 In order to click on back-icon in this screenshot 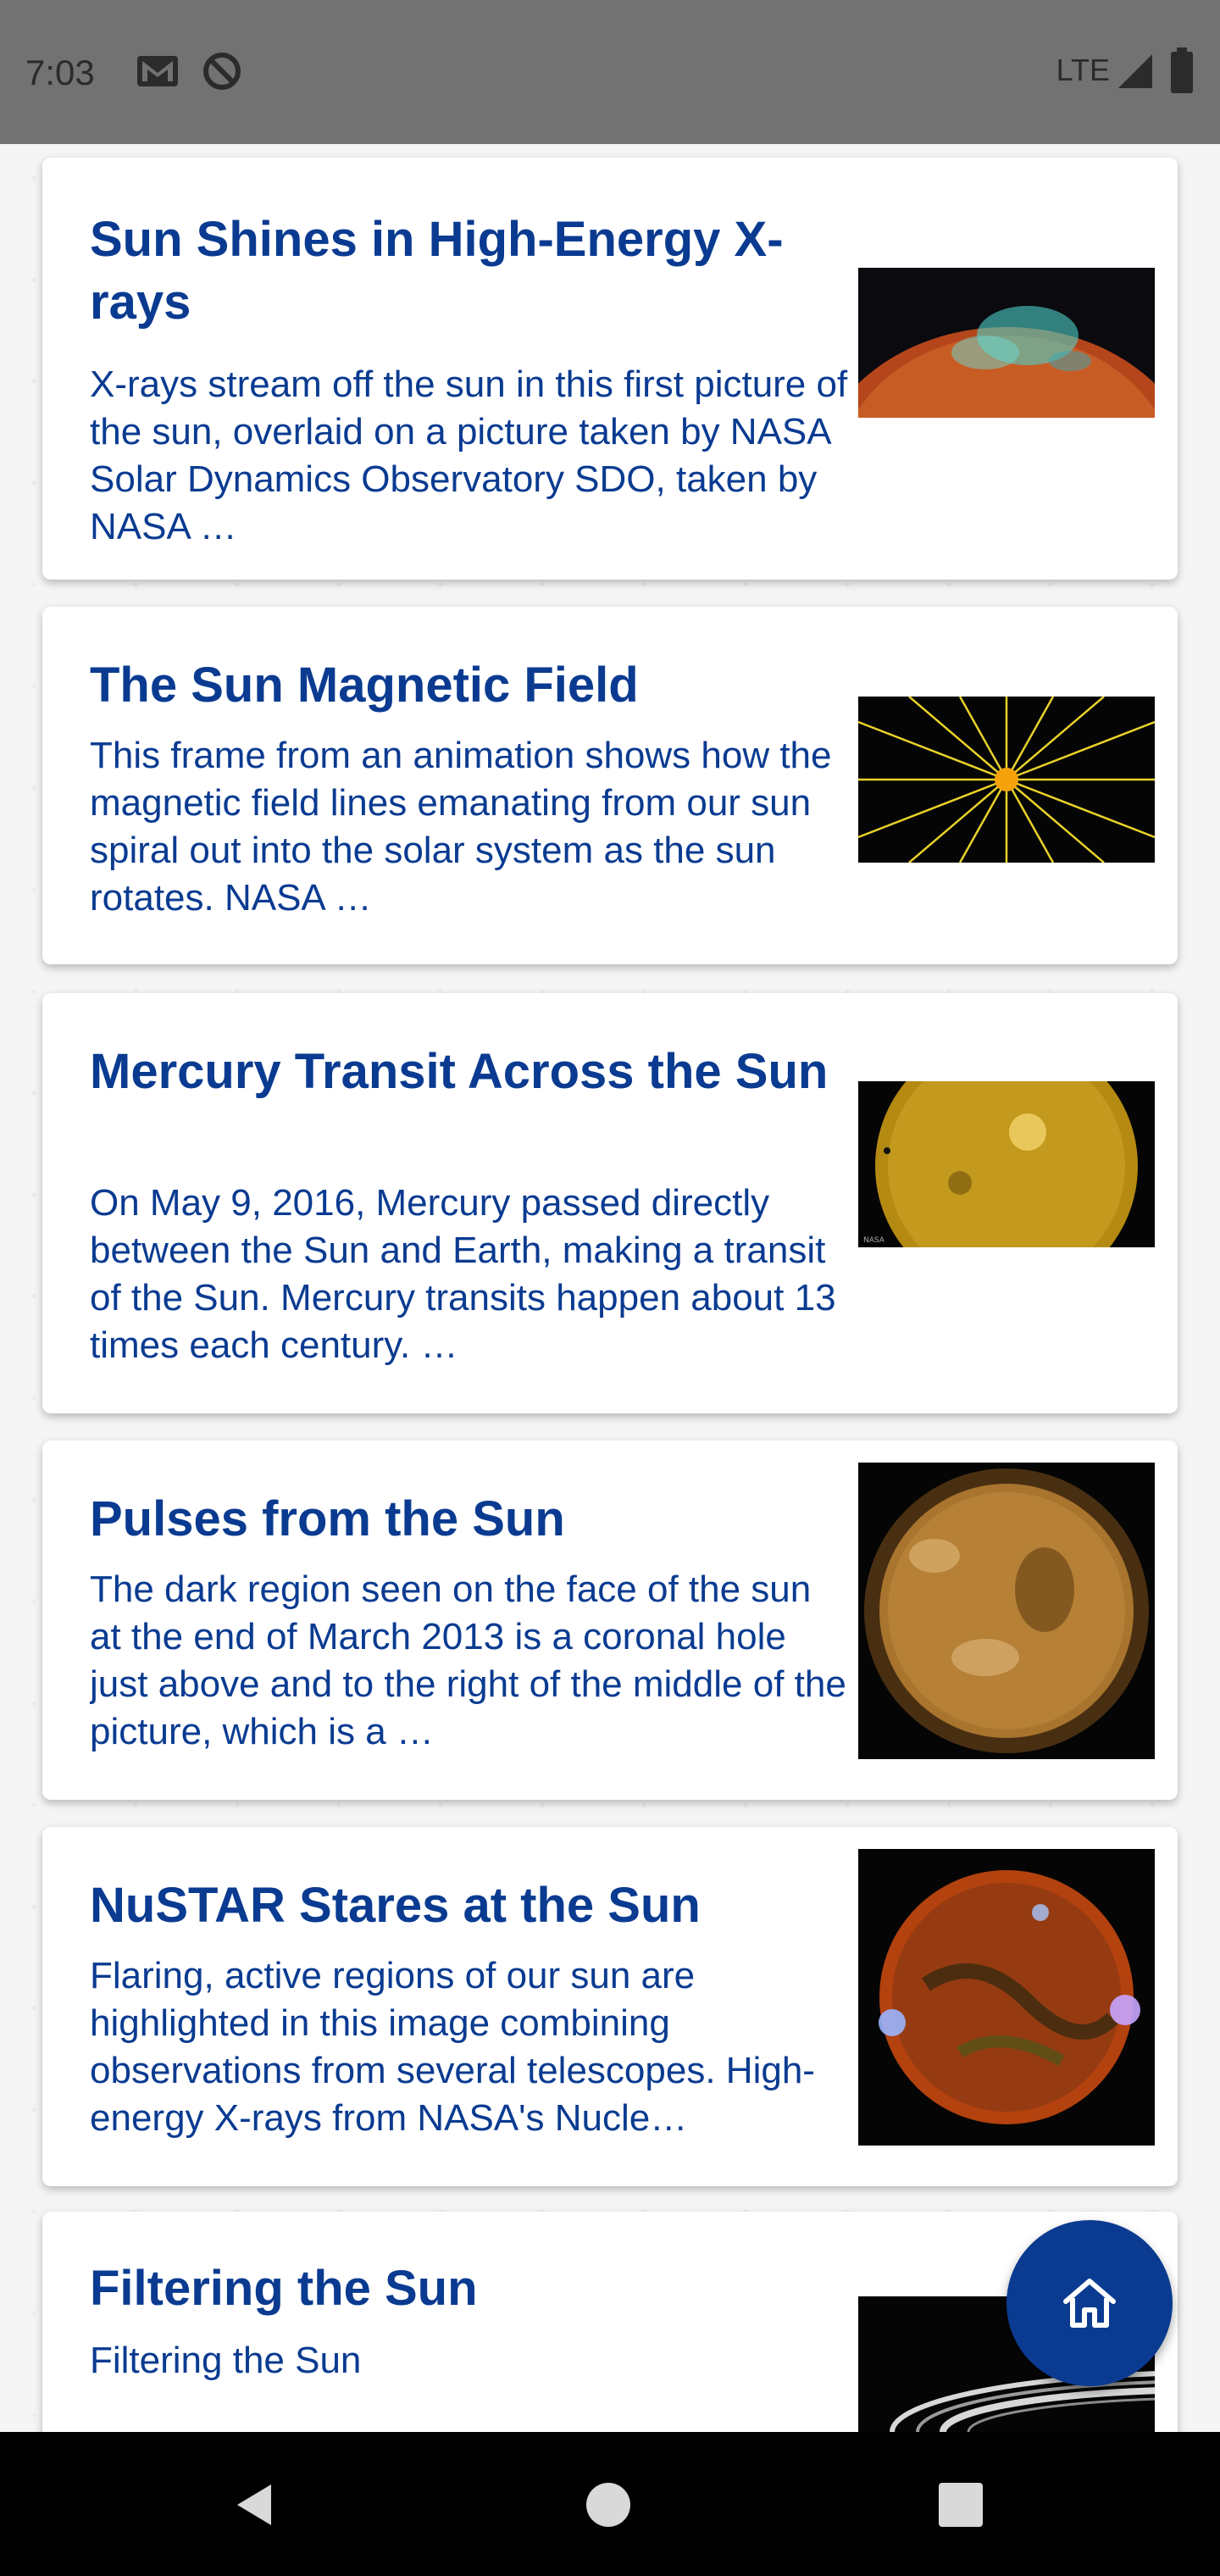, I will do `click(254, 2504)`.